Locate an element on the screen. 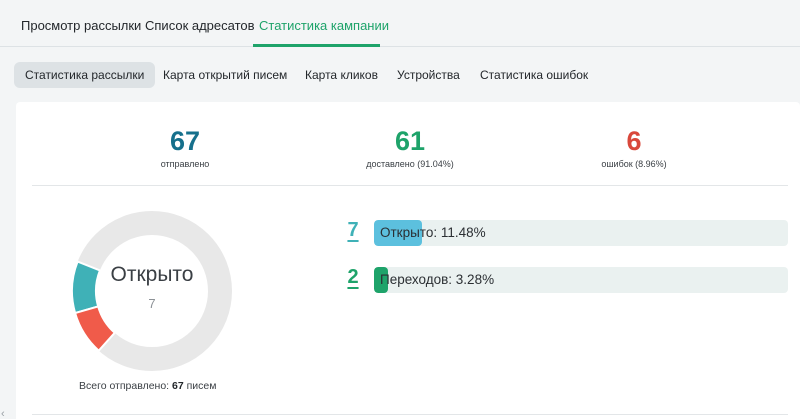 The width and height of the screenshot is (800, 419). stat-delivered: 61 доставлено (91.04%) is located at coordinates (410, 147).